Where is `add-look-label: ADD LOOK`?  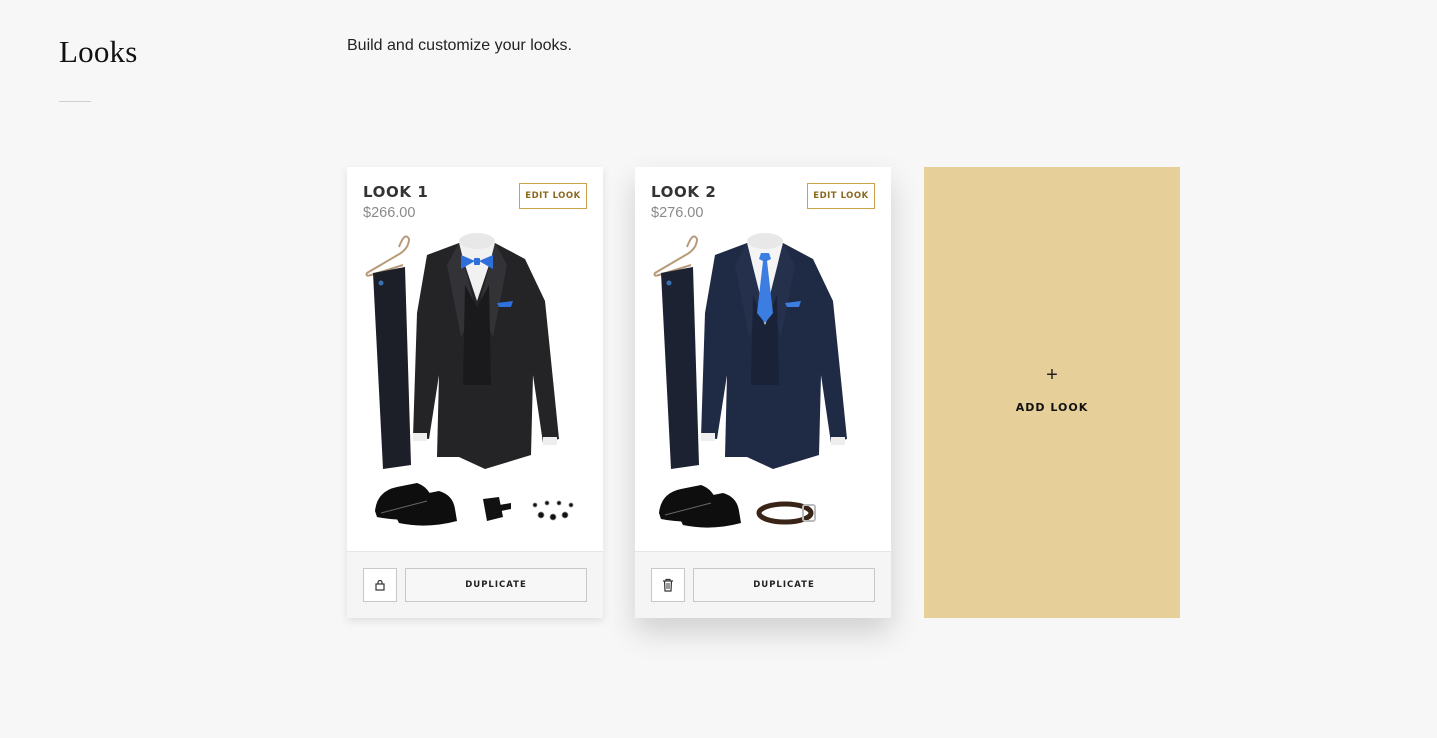 add-look-label: ADD LOOK is located at coordinates (1052, 407).